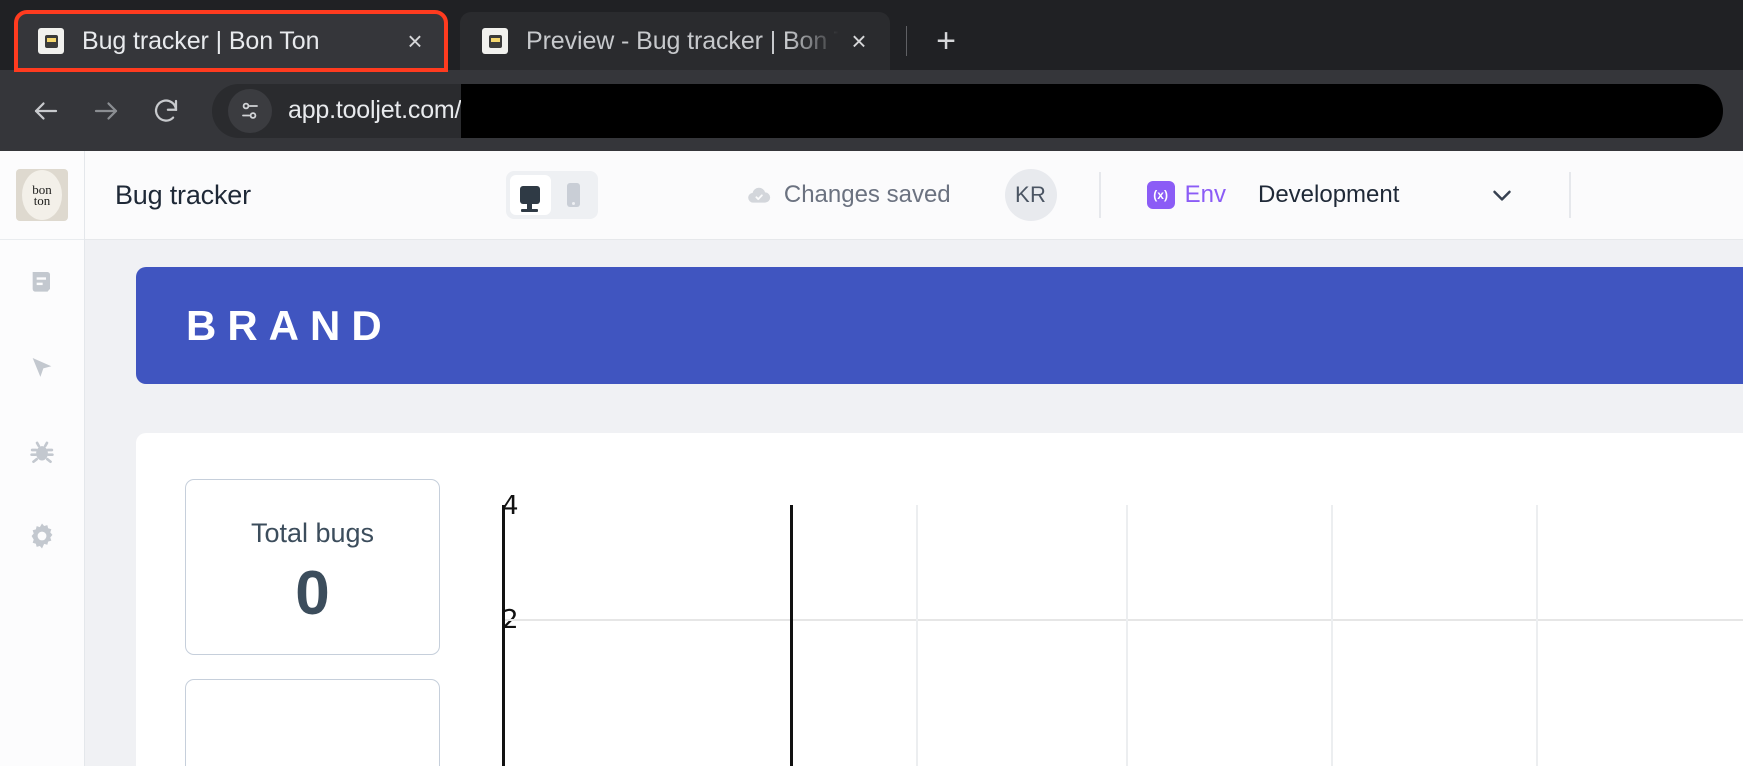 The width and height of the screenshot is (1743, 766). I want to click on secondary-stat-card, so click(312, 722).